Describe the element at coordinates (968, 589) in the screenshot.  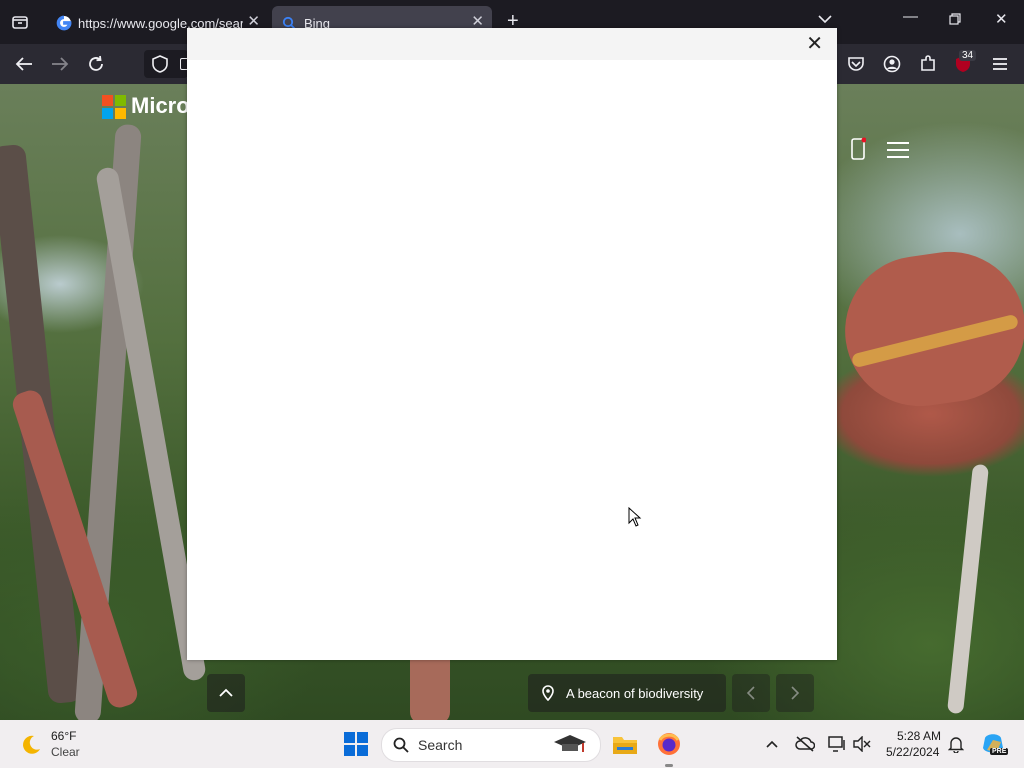
I see `tree-trunk` at that location.